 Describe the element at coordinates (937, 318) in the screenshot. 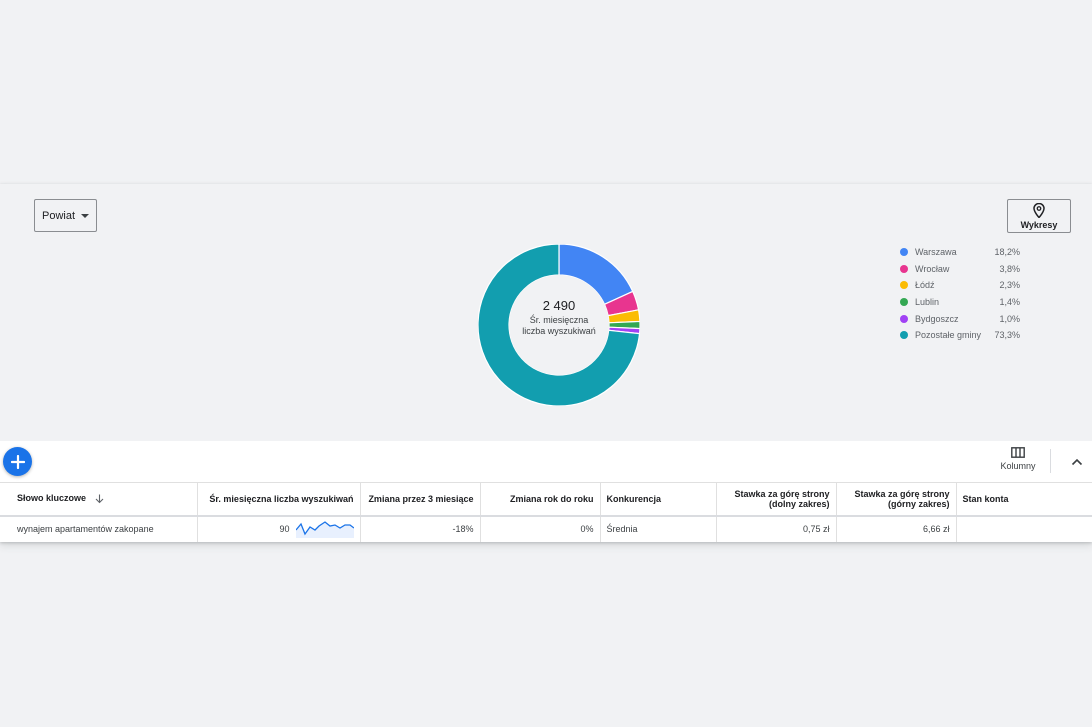

I see `legend-label: Bydgoszcz` at that location.